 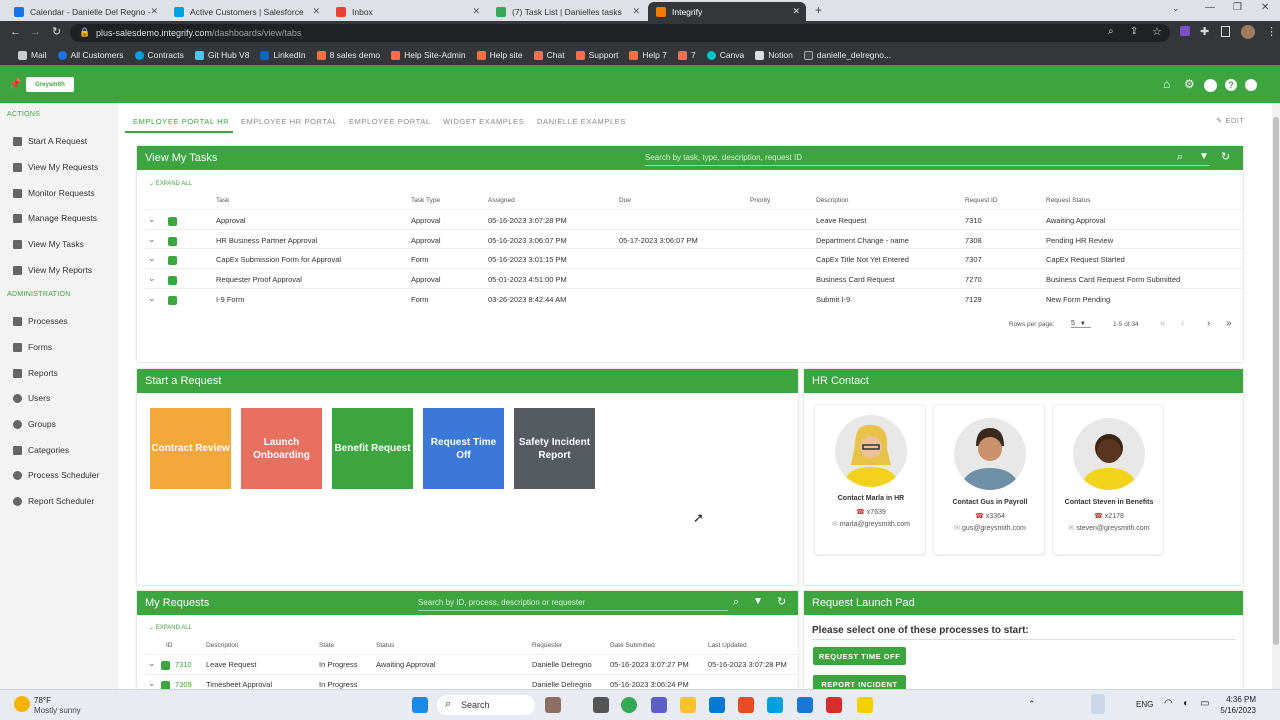 I want to click on pin-icon: 📌, so click(x=15, y=84).